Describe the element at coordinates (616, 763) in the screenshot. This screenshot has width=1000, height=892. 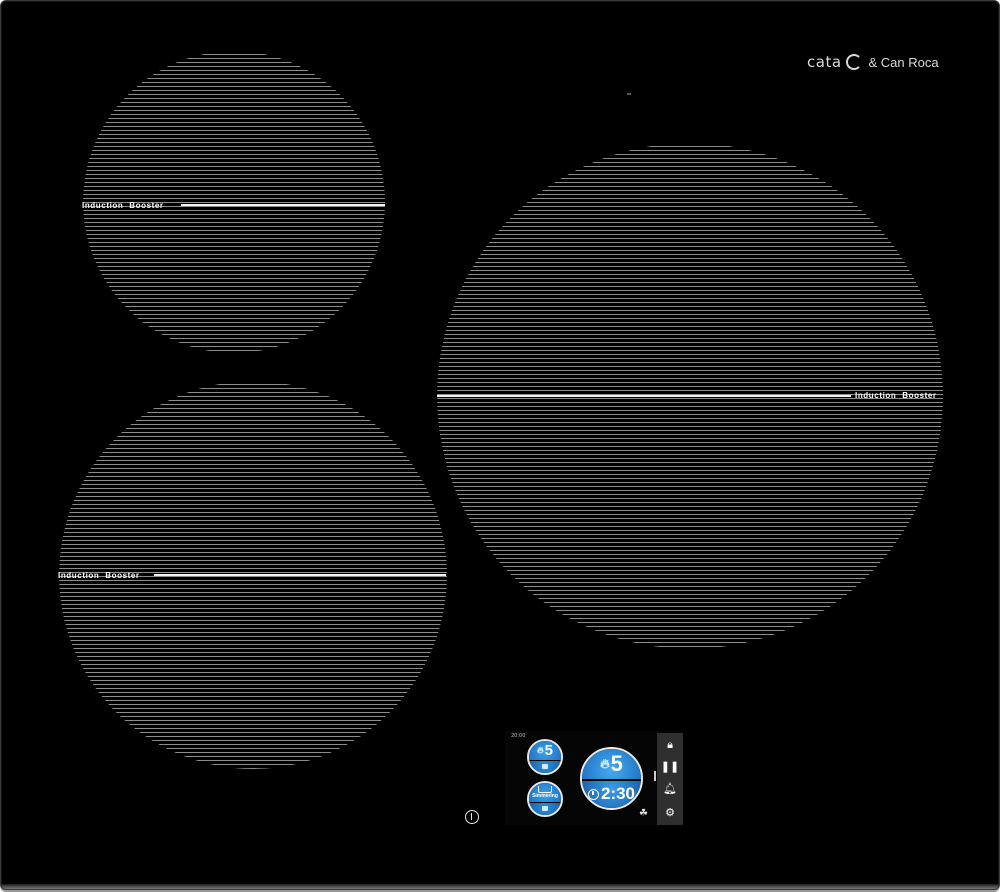
I see `main-power-value: 5` at that location.